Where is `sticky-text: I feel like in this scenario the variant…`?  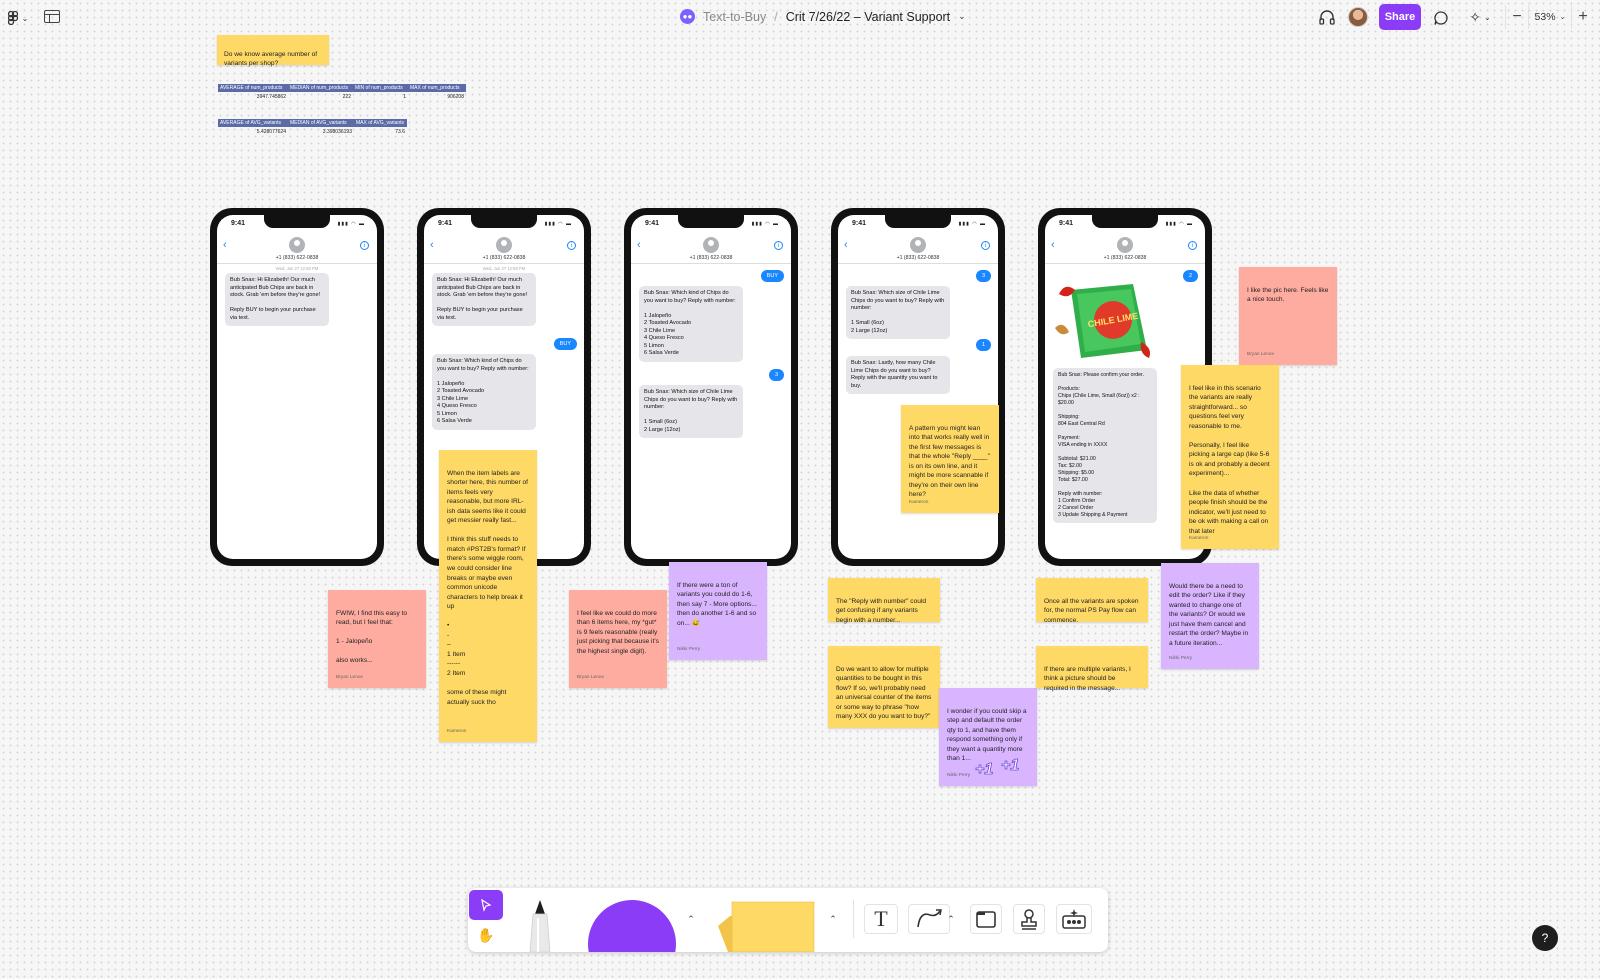
sticky-text: I feel like in this scenario the variant… is located at coordinates (1229, 459).